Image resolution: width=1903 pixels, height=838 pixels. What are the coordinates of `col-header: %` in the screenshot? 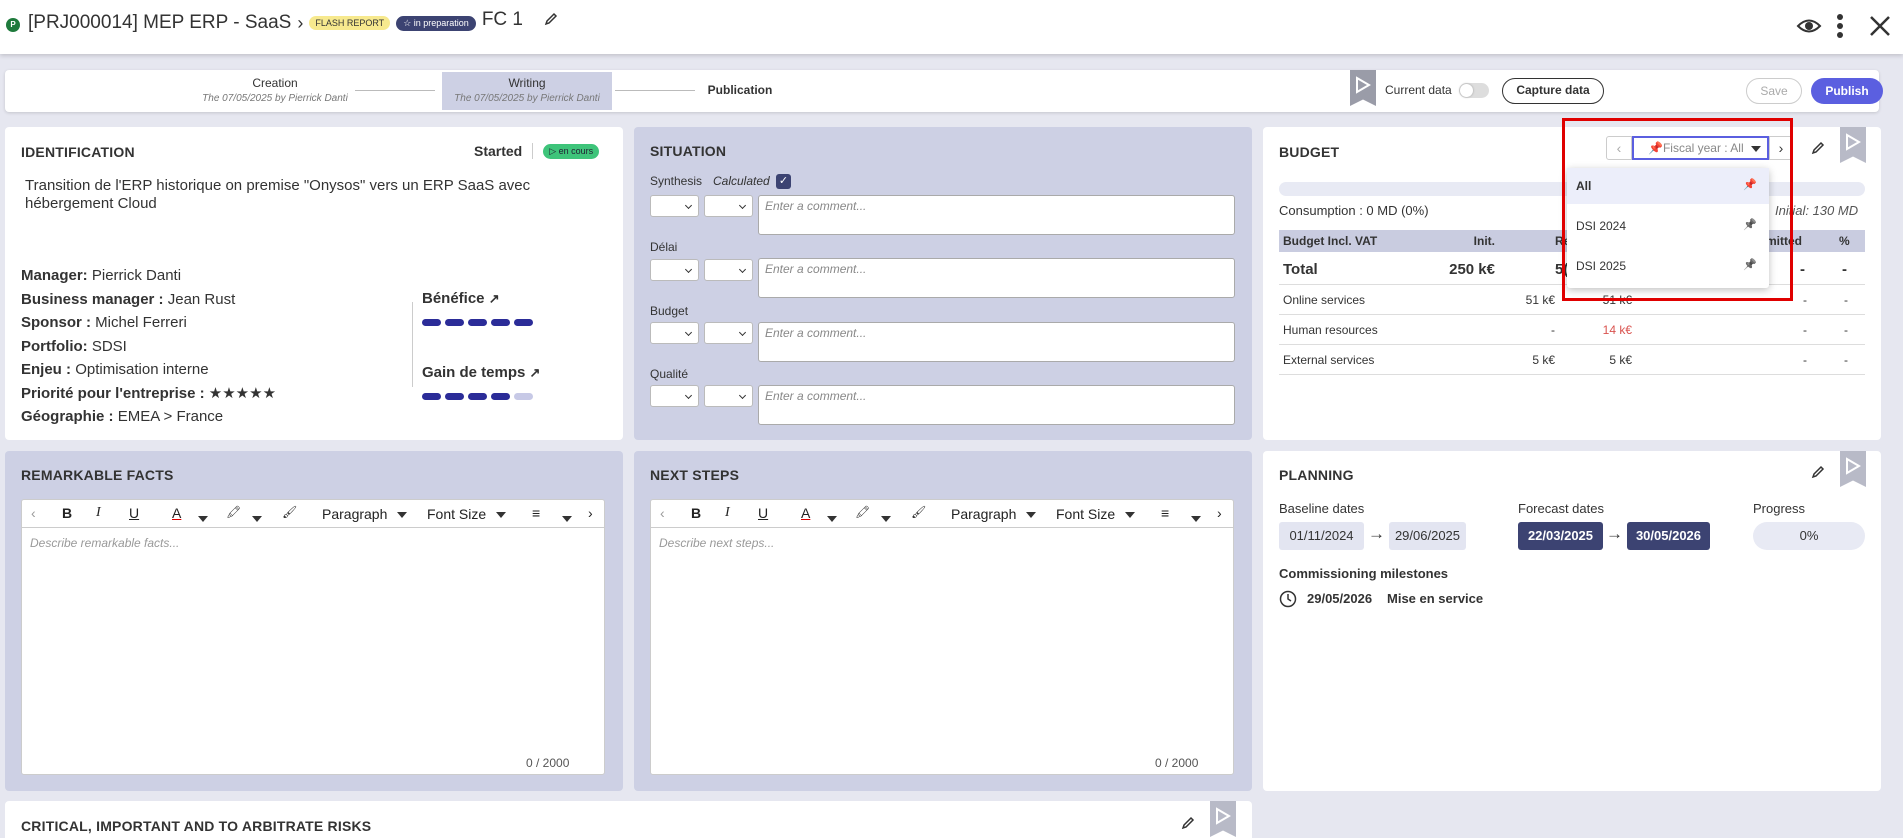 It's located at (1844, 241).